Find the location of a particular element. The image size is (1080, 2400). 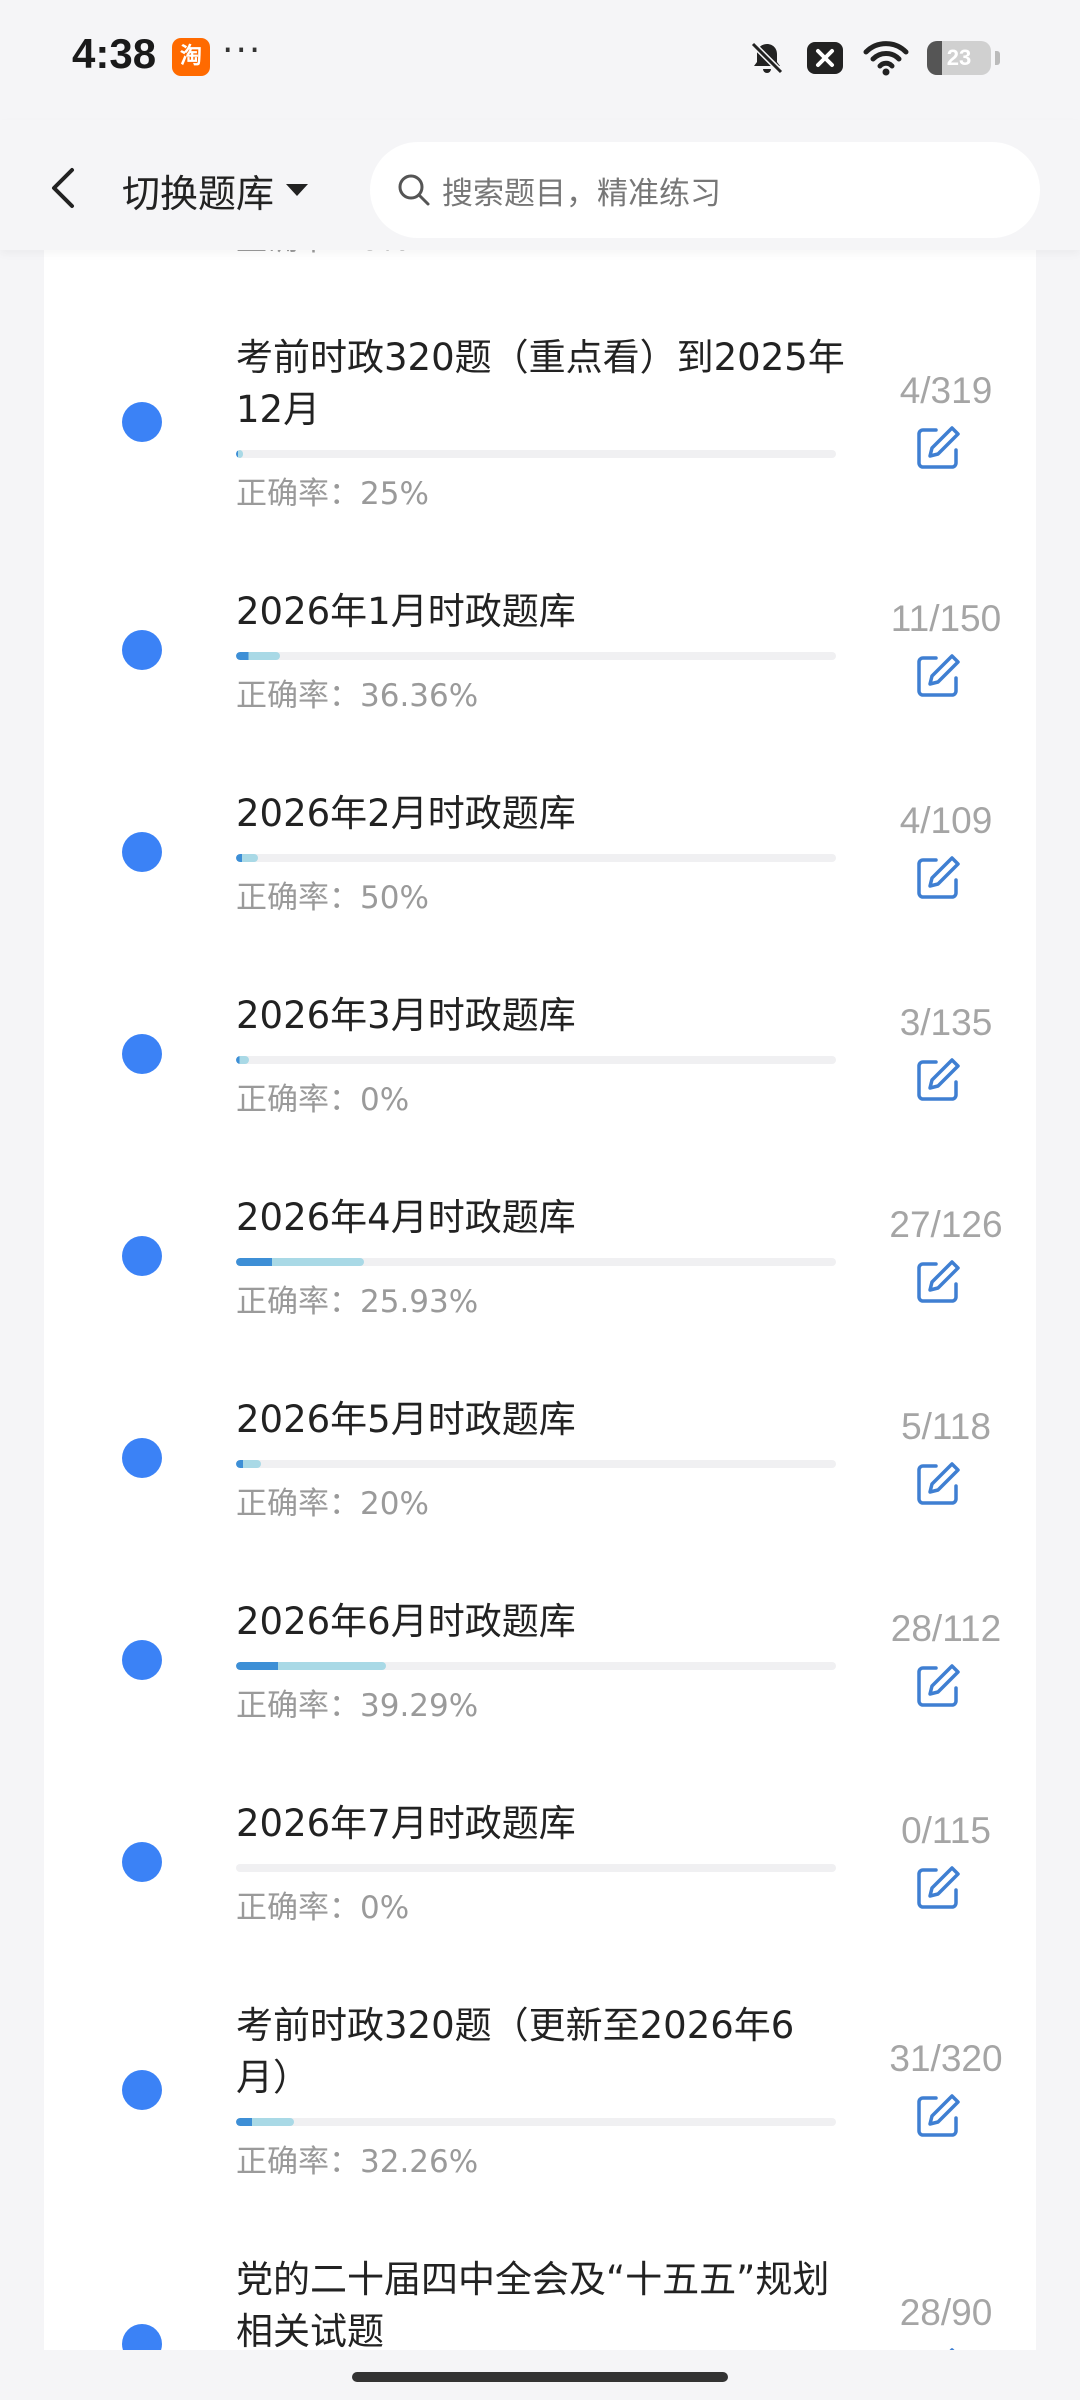

question-bank-item: 党的二十届四中全会及“十五五”规划相关试题 28/90 is located at coordinates (540, 2287).